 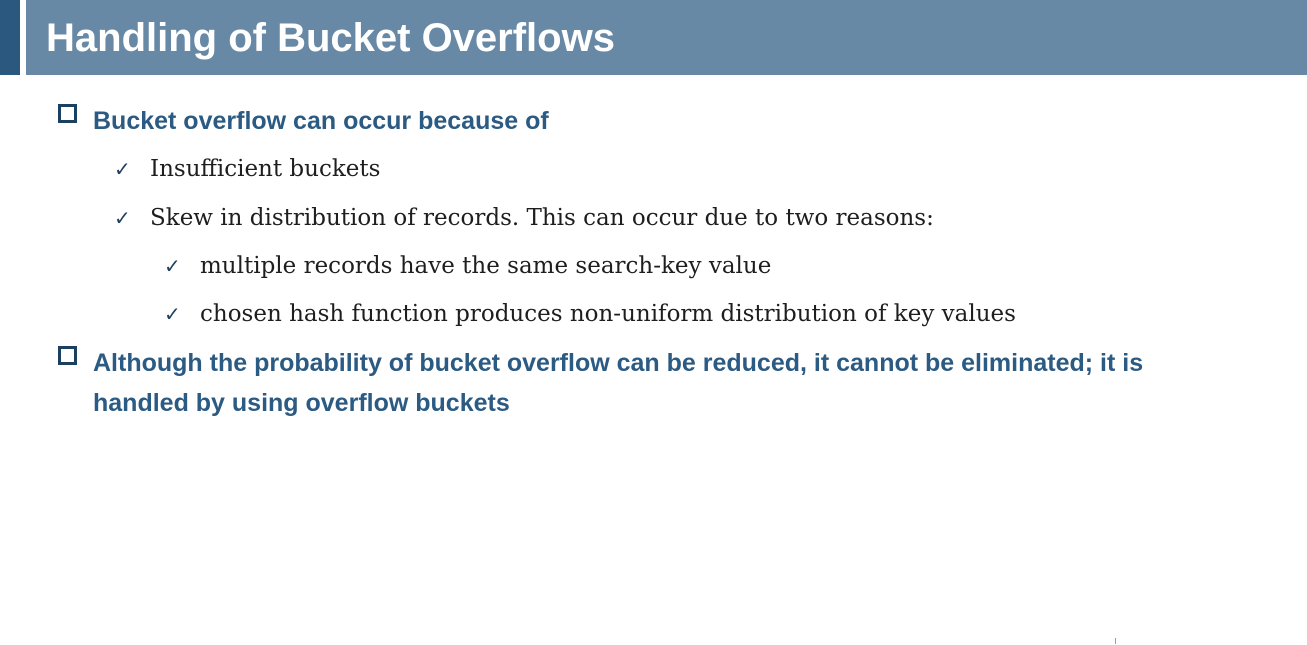 What do you see at coordinates (10, 37) in the screenshot?
I see `title-accent-stripe` at bounding box center [10, 37].